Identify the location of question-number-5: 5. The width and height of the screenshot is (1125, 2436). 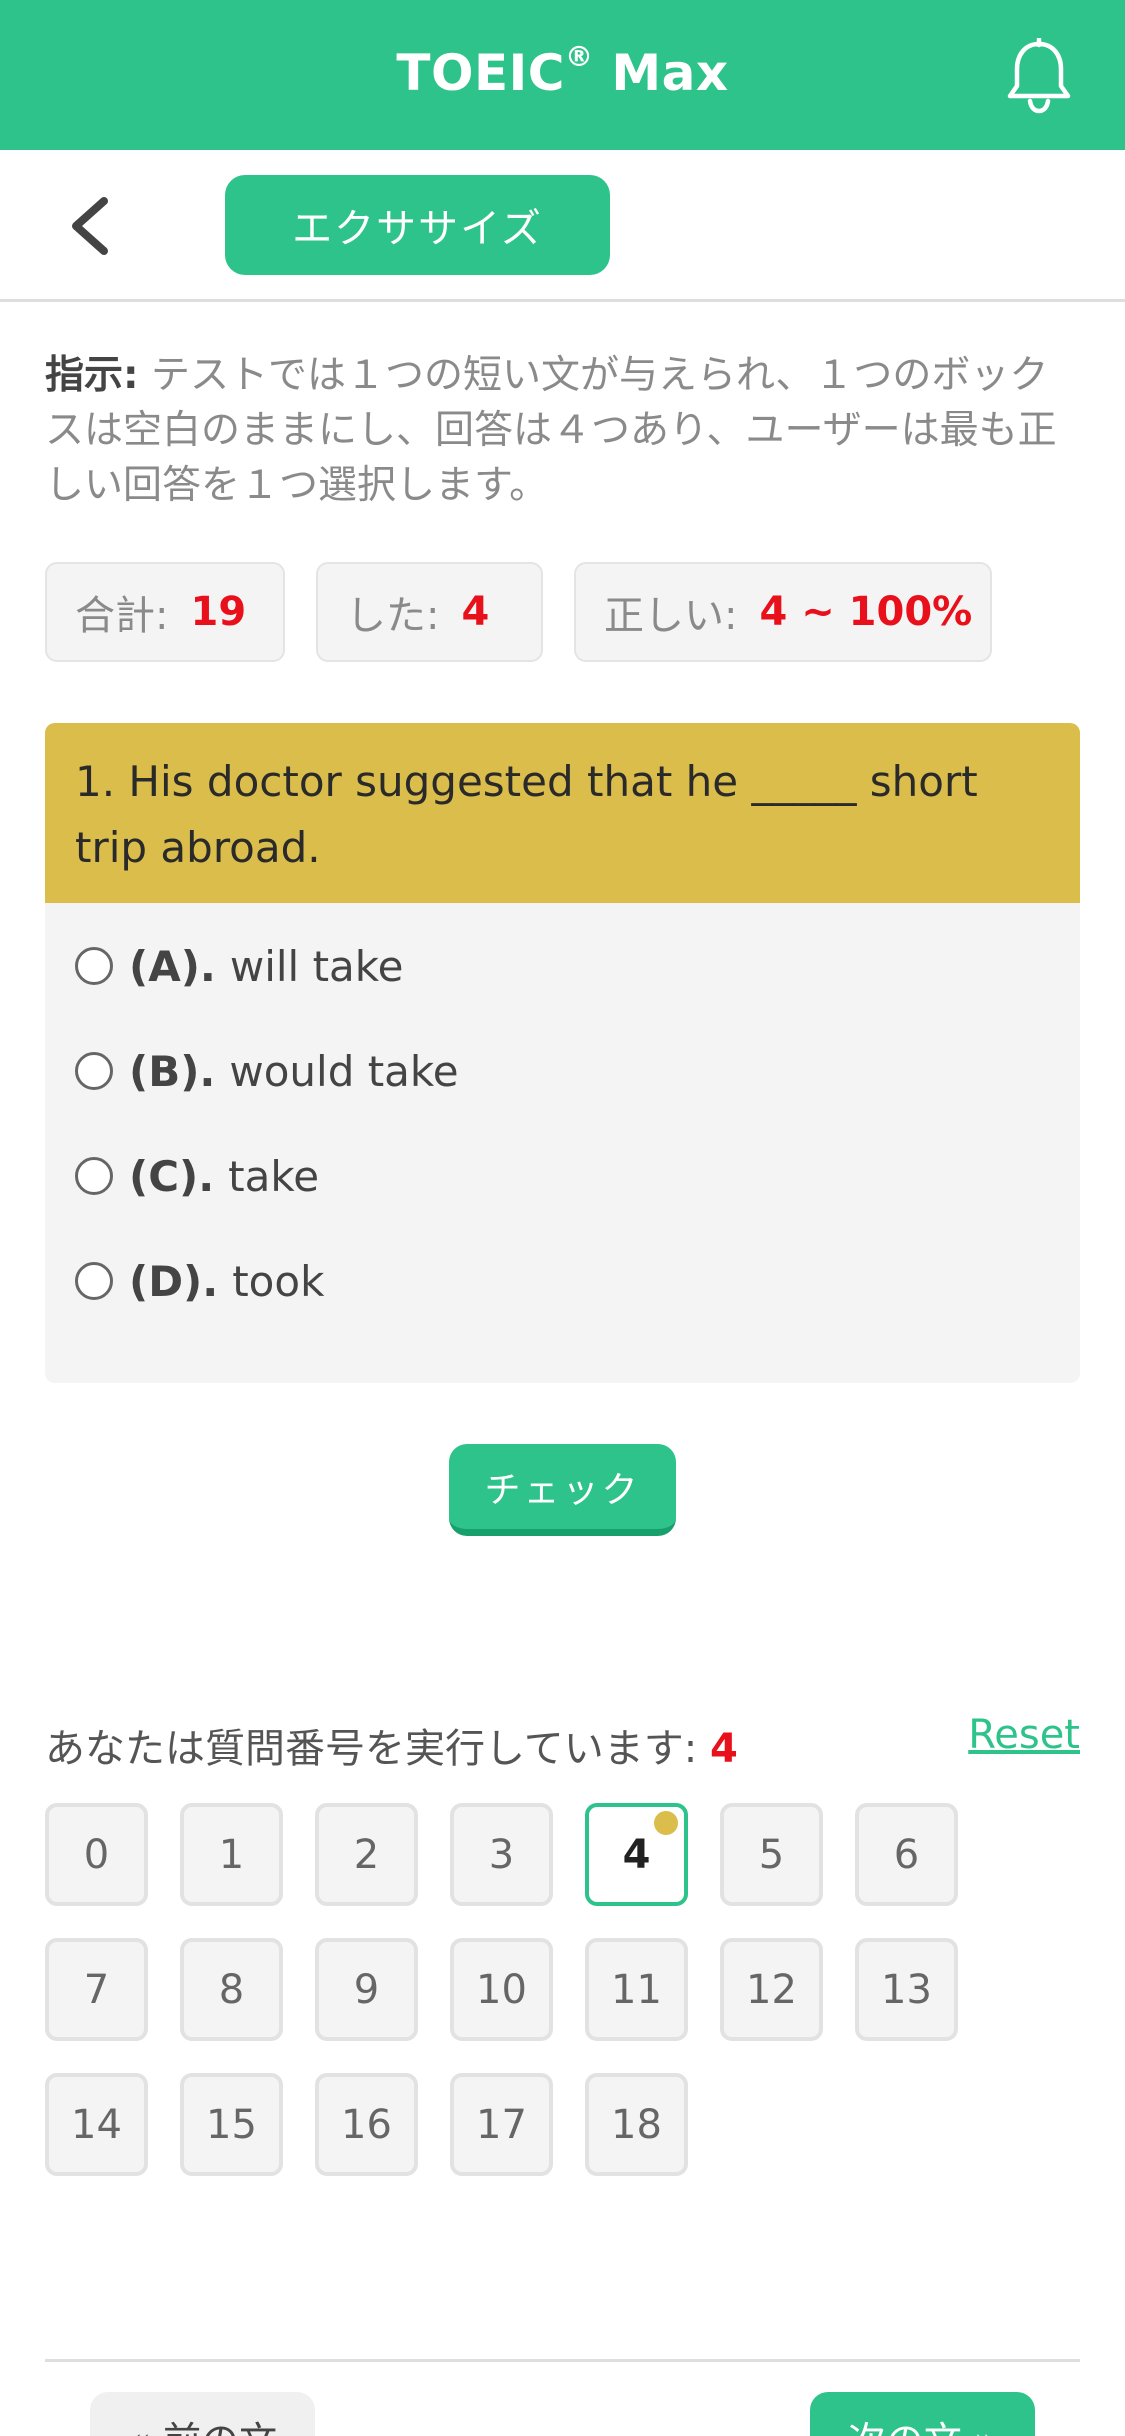
(771, 1854).